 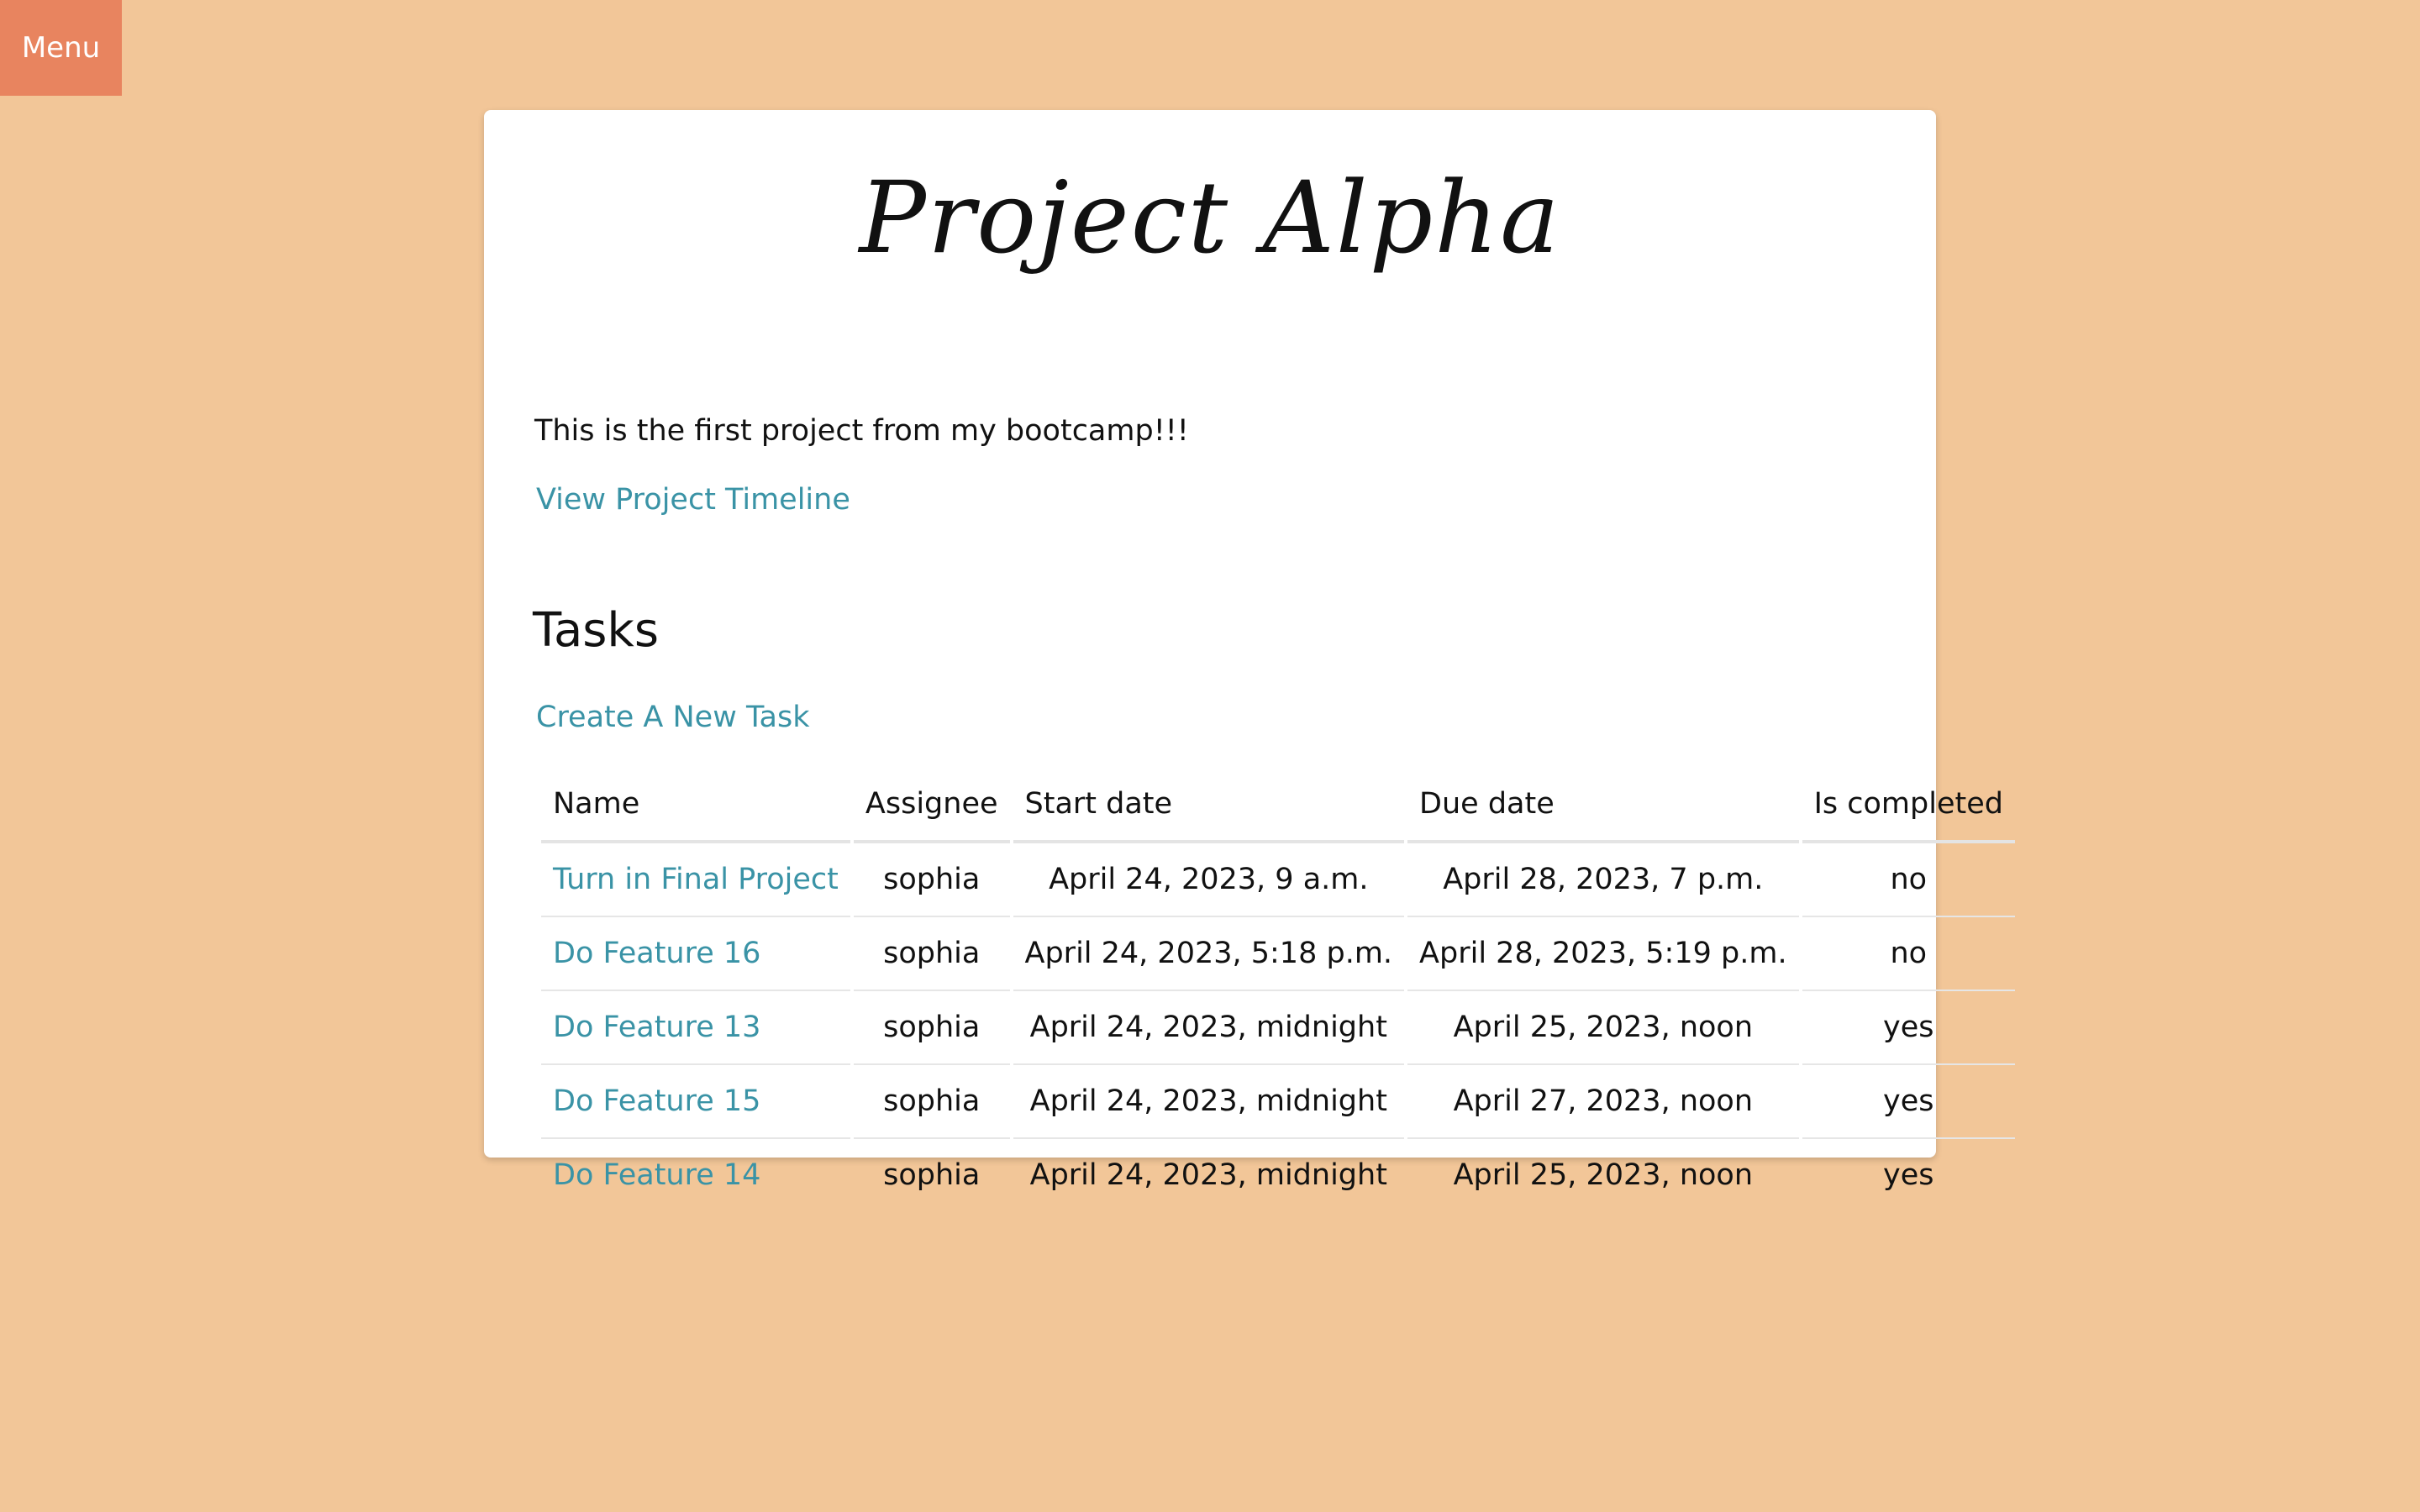 What do you see at coordinates (1209, 805) in the screenshot?
I see `column-header-start-date: Start date` at bounding box center [1209, 805].